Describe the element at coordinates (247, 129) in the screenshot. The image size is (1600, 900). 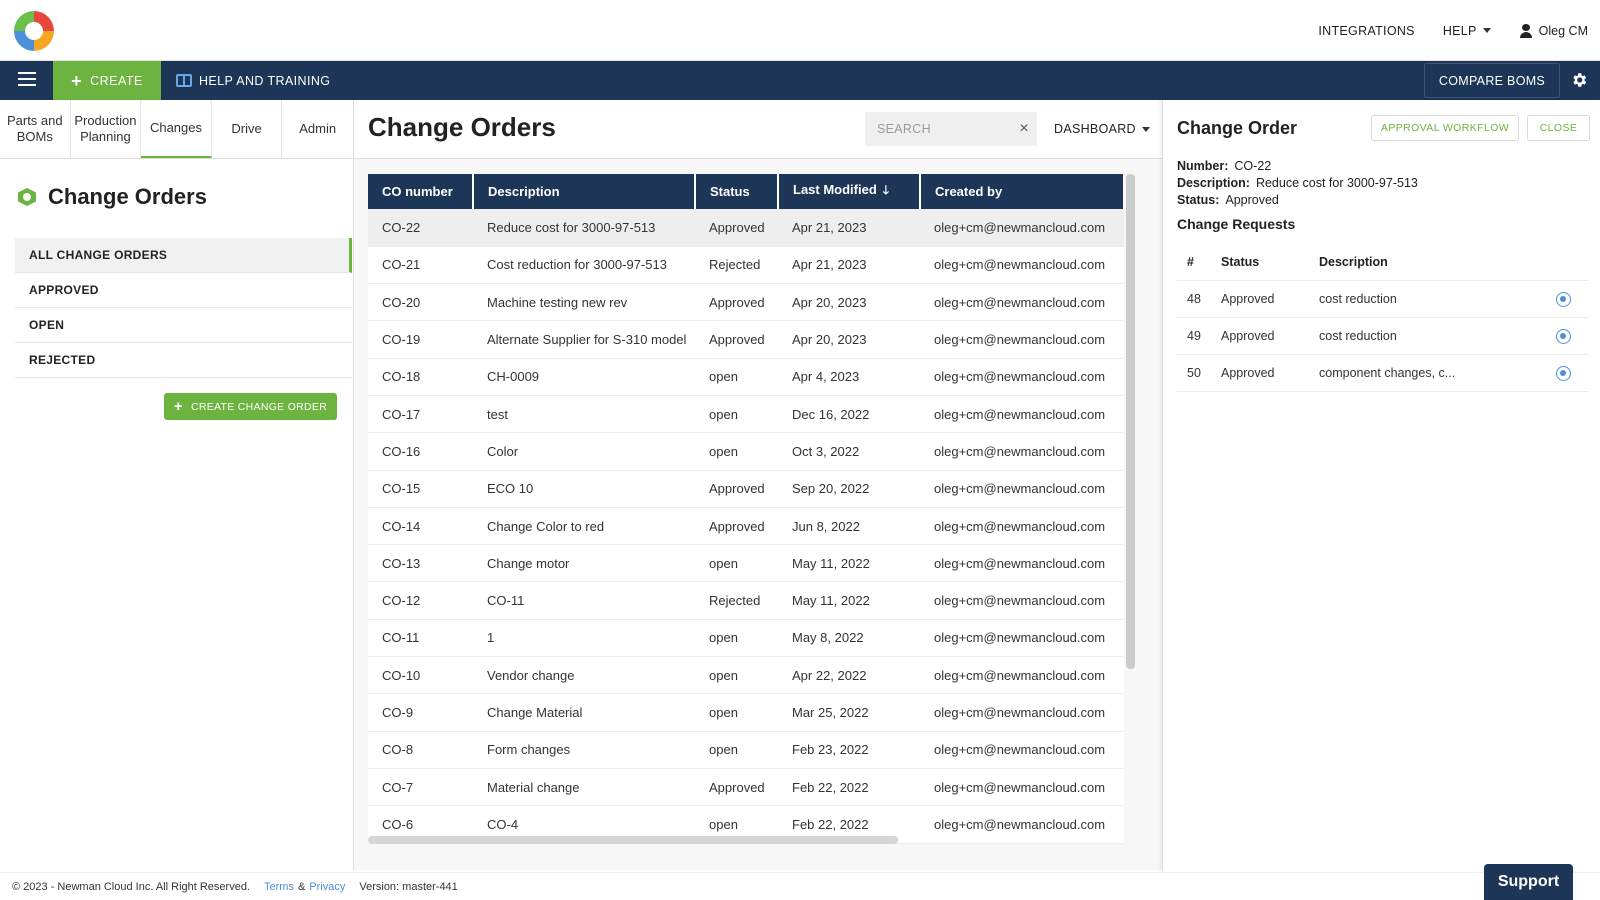
I see `tab-drive: Drive` at that location.